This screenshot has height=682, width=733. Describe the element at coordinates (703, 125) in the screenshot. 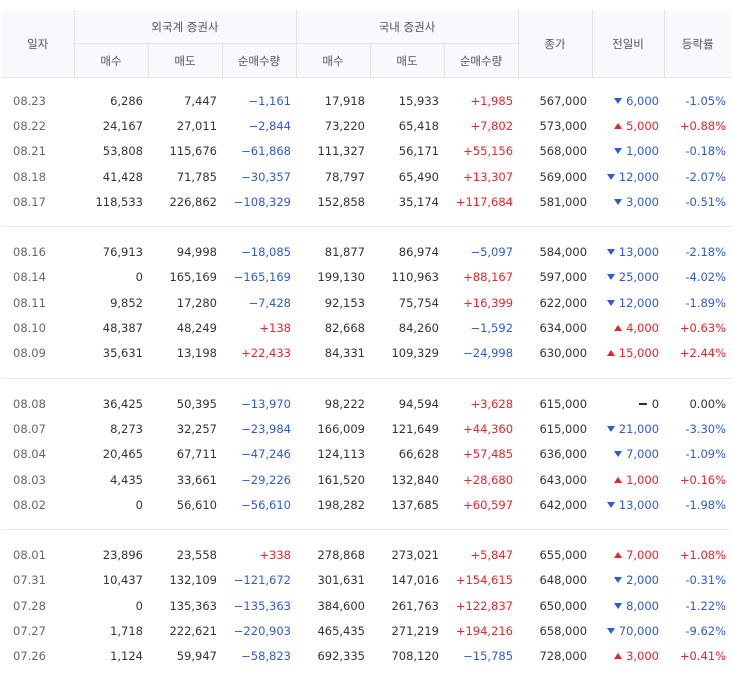

I see `rate-cell: +0.88%` at that location.